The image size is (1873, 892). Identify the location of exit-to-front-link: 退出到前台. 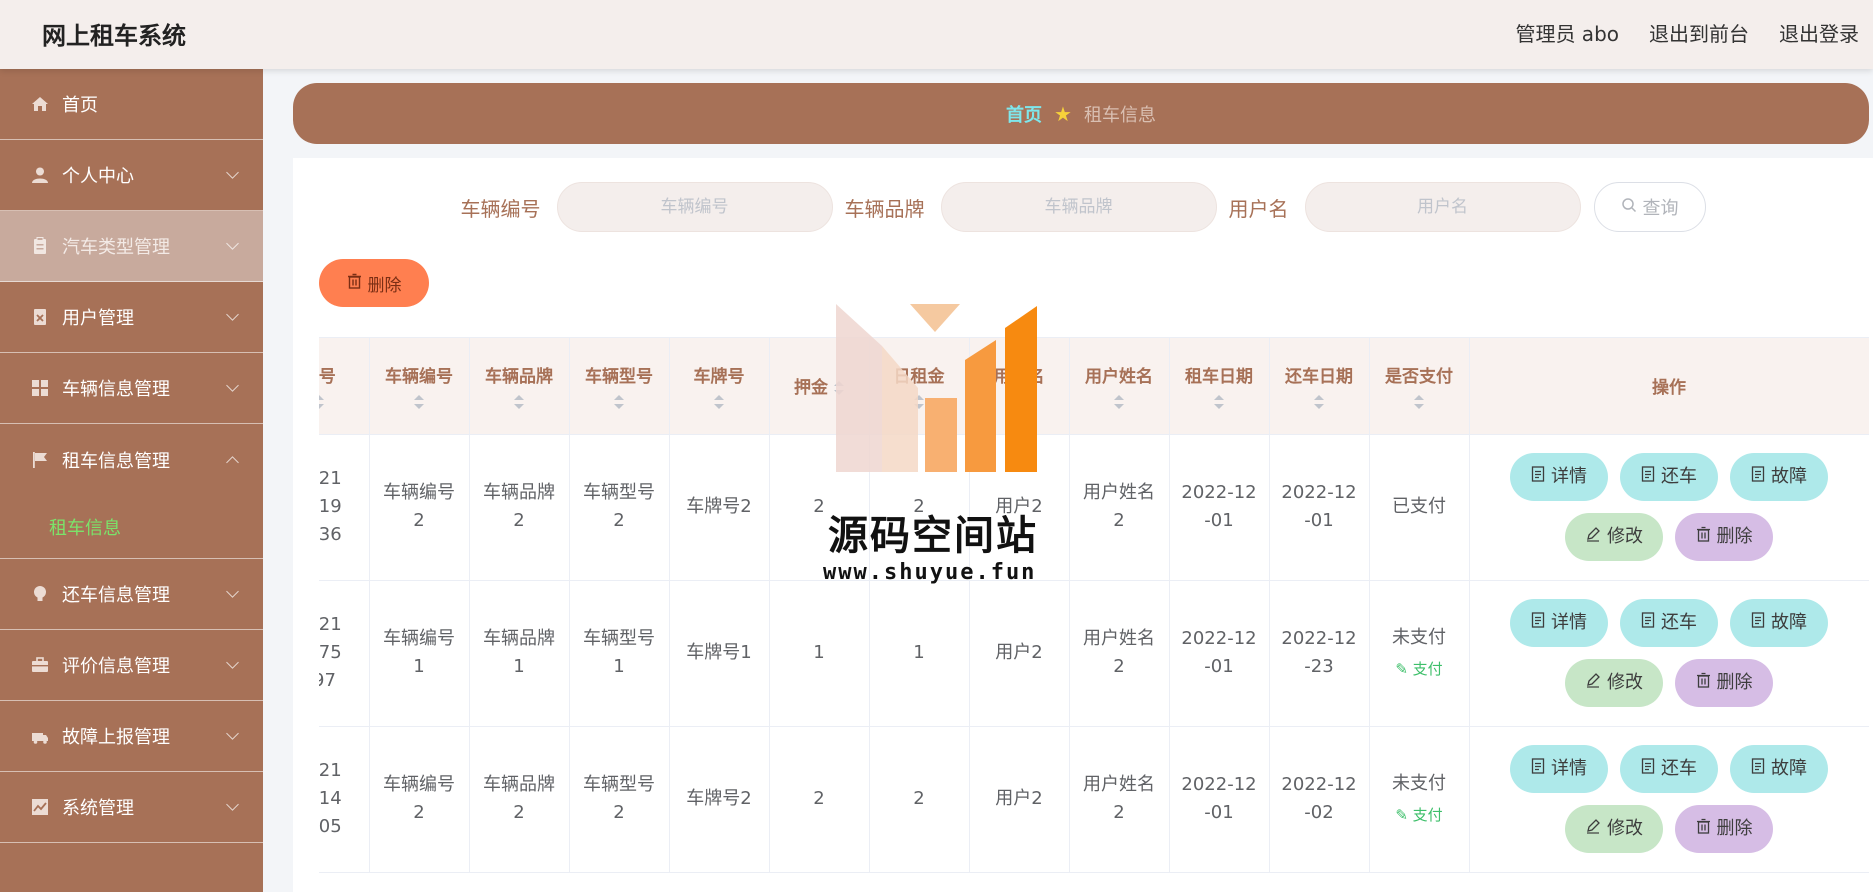
(1699, 32).